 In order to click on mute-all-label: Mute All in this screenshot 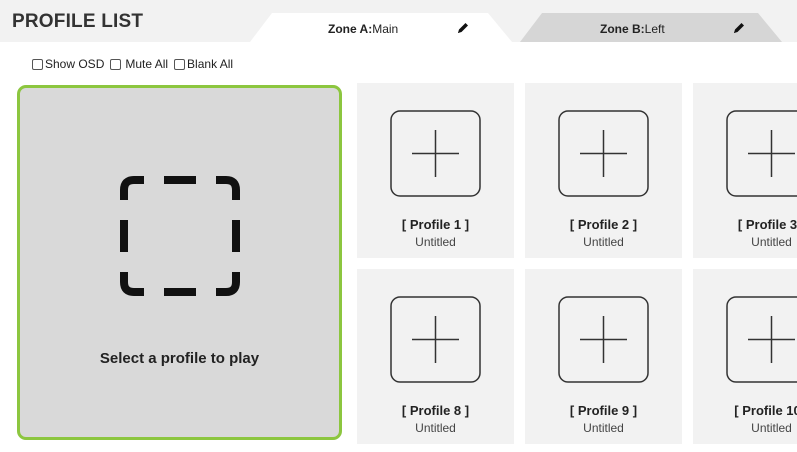, I will do `click(147, 64)`.